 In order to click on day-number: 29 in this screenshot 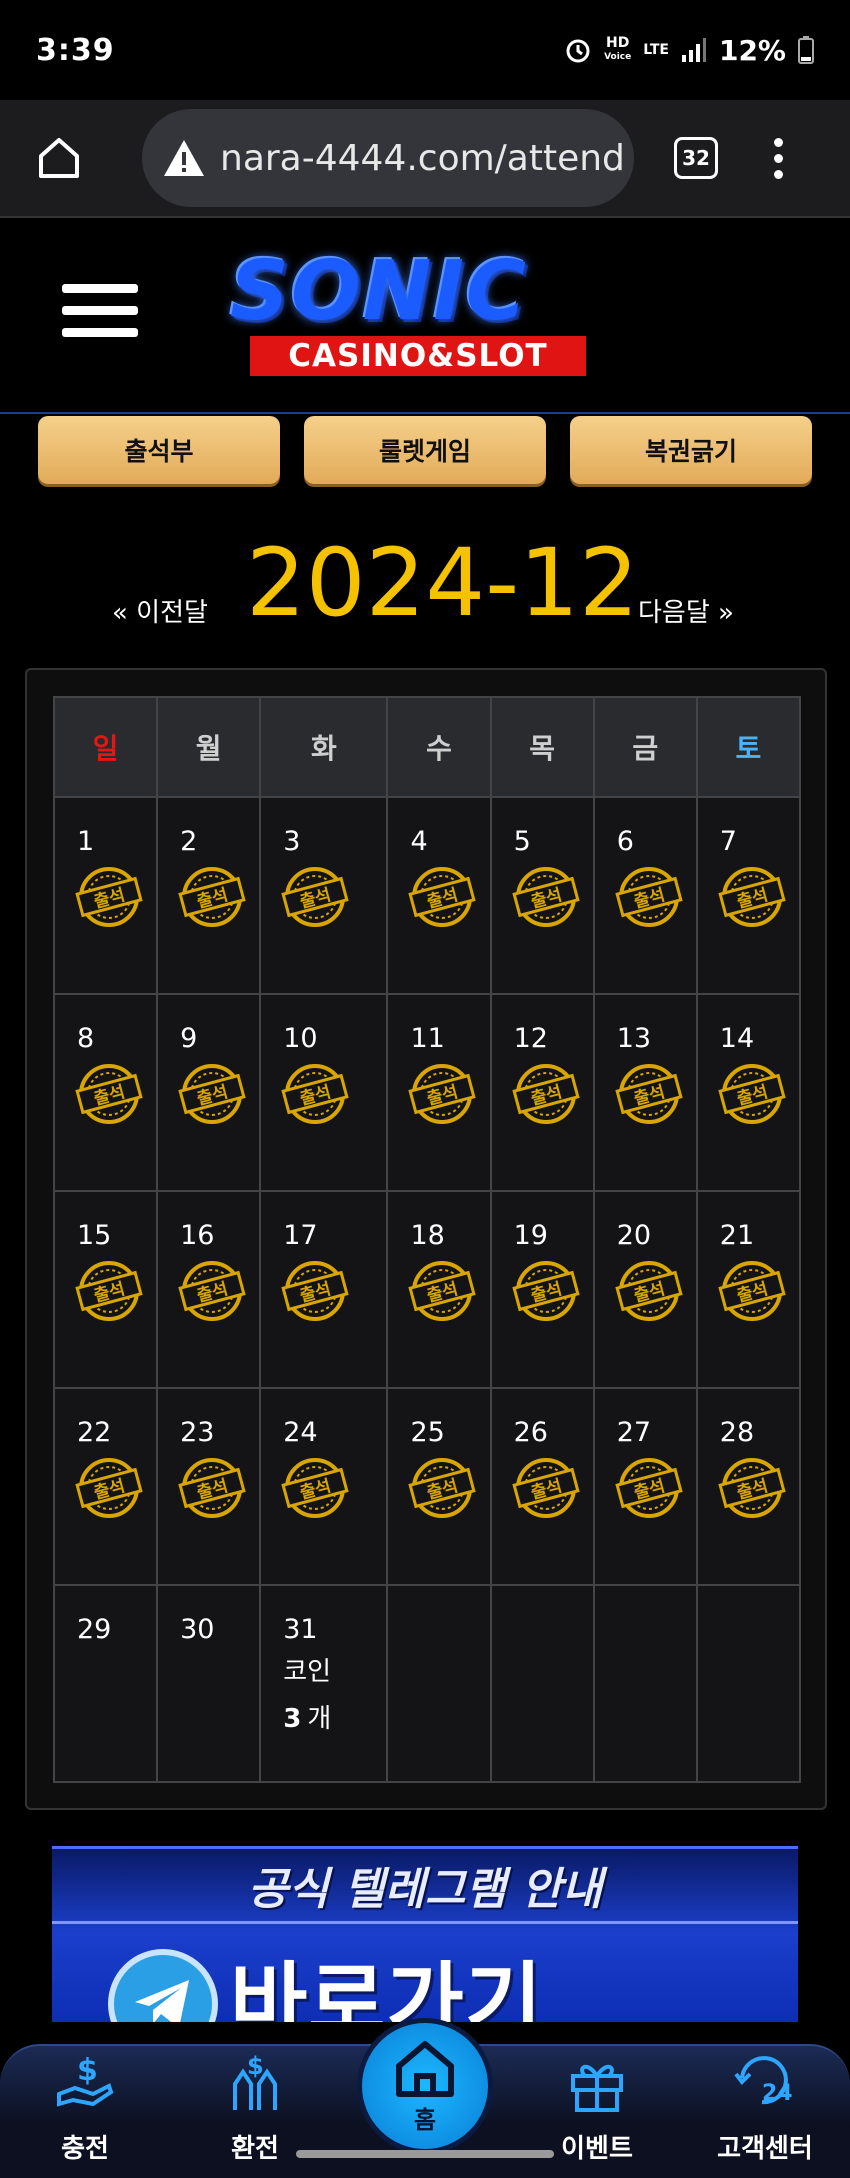, I will do `click(94, 1629)`.